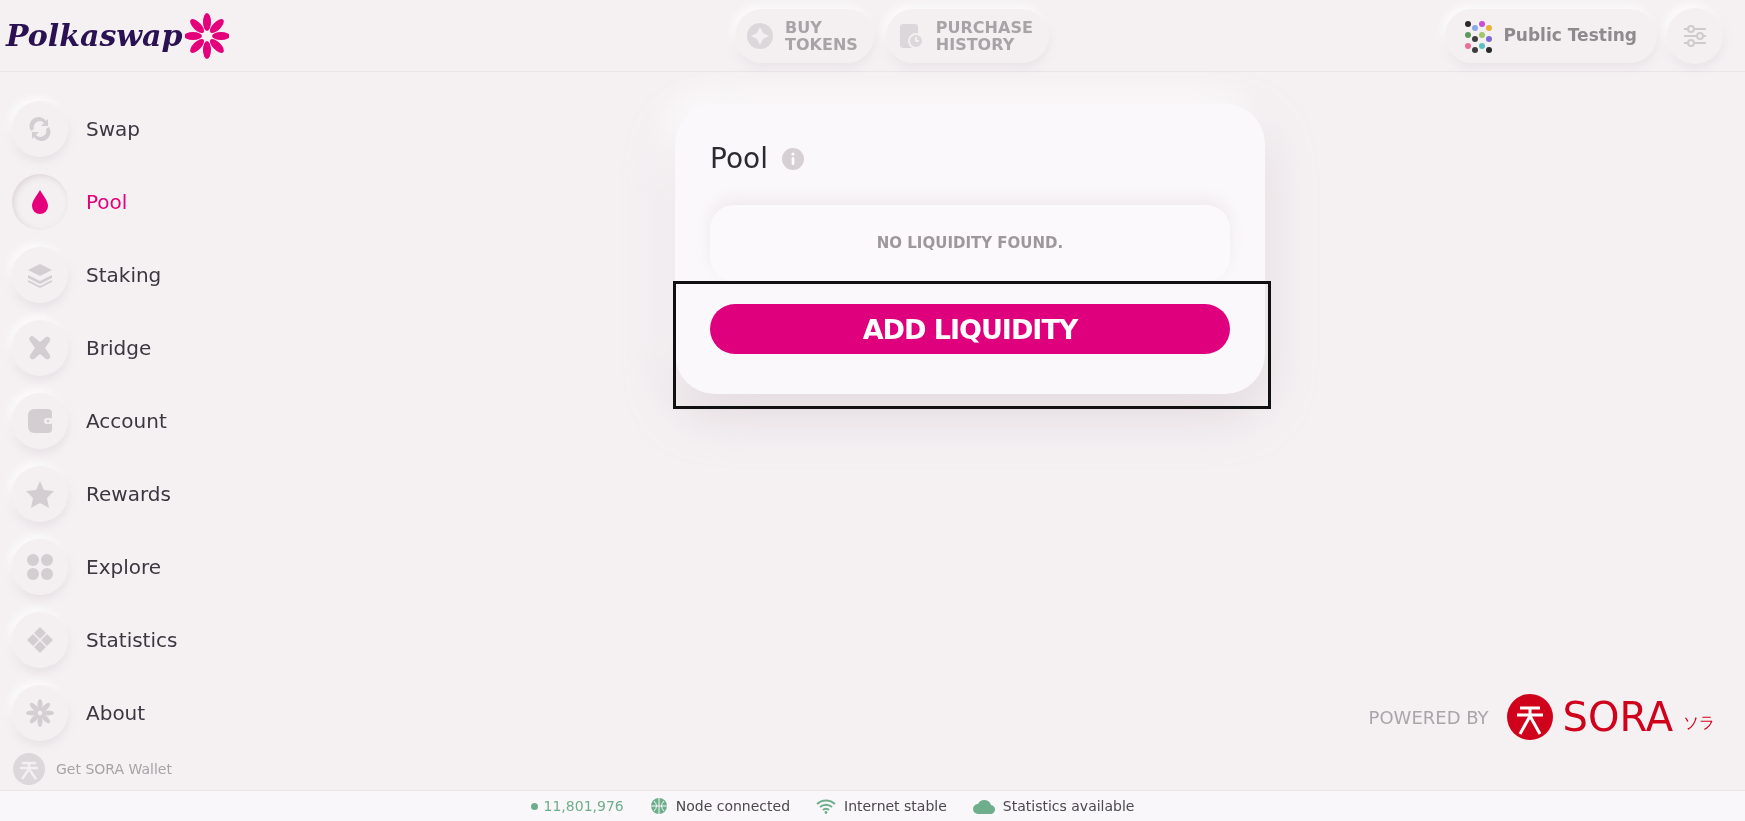 This screenshot has height=821, width=1745. I want to click on cloud-icon, so click(983, 806).